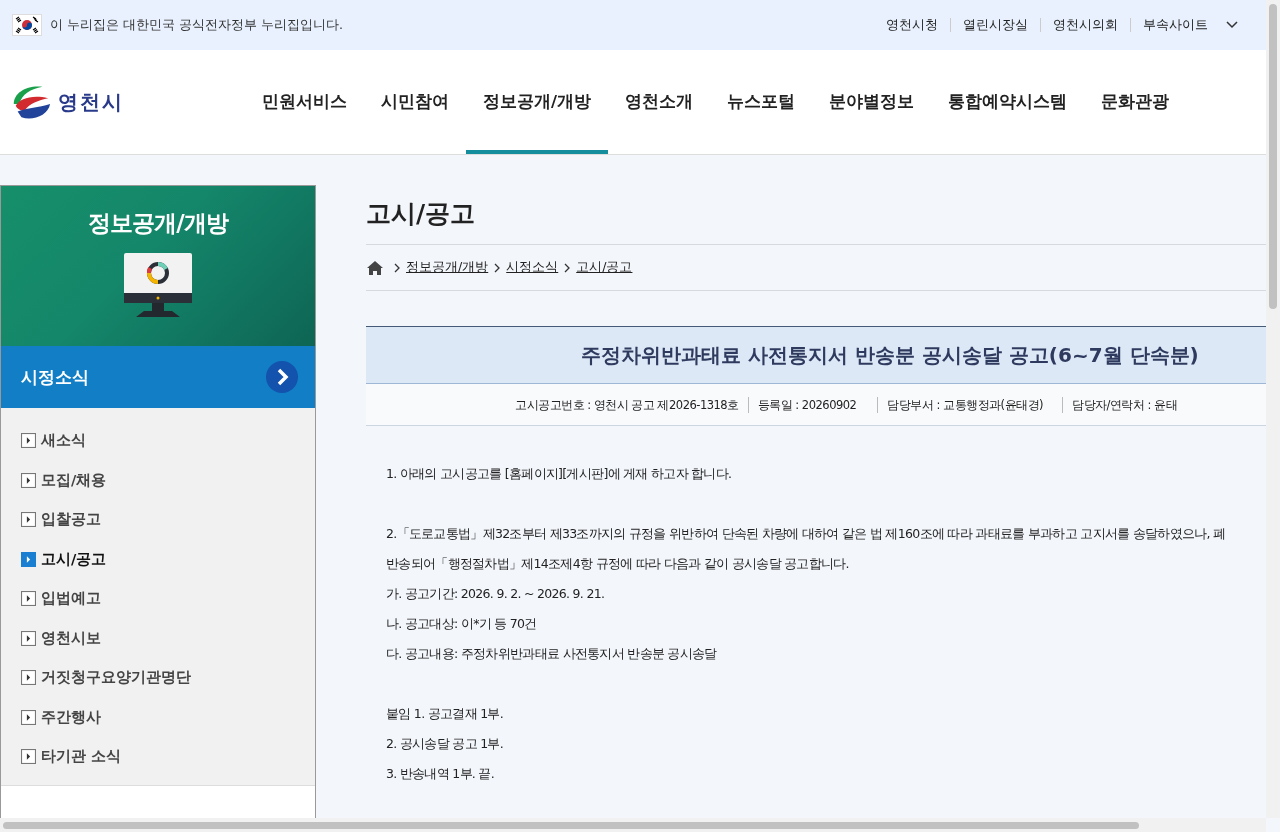 Image resolution: width=1280 pixels, height=832 pixels. Describe the element at coordinates (816, 221) in the screenshot. I see `page-title: 고시/공고` at that location.